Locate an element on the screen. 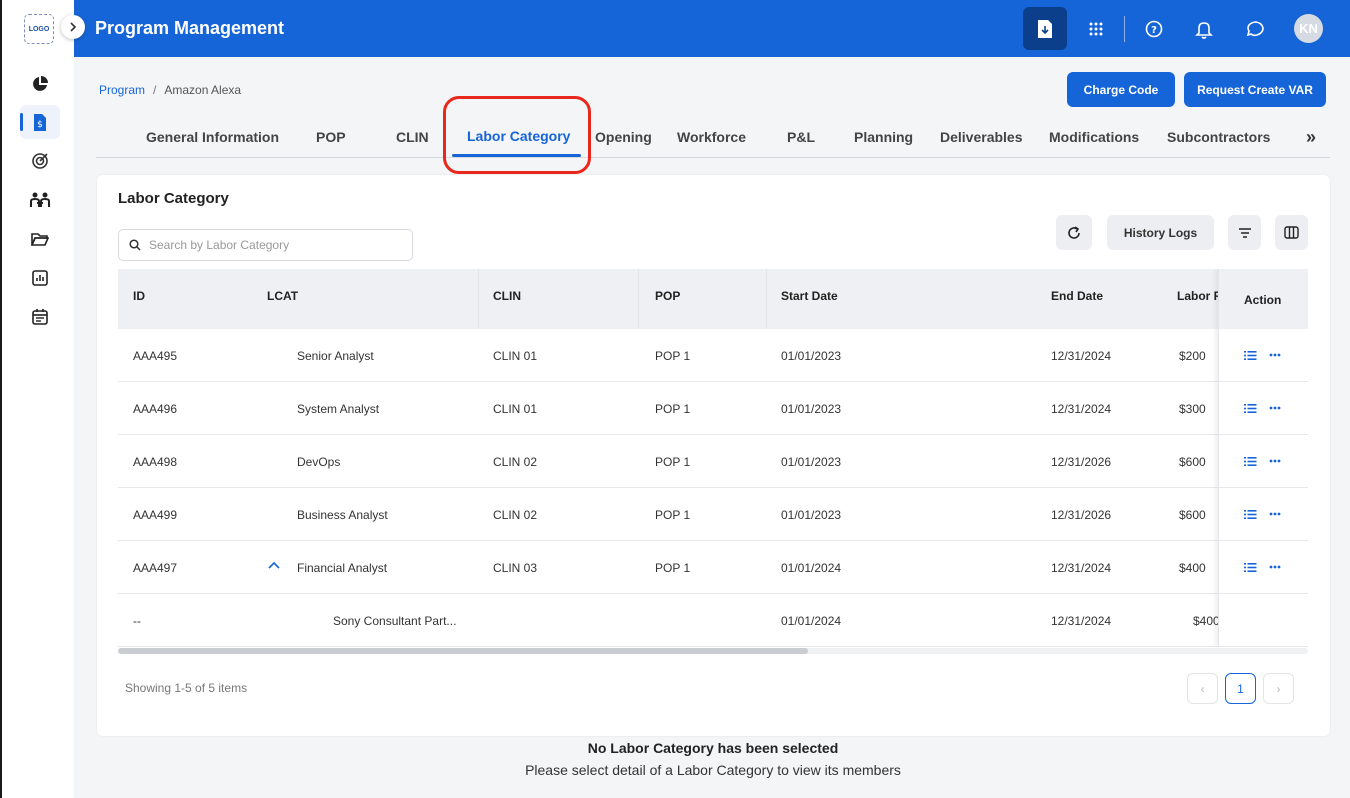 The image size is (1350, 798). tab-modifications: Modifications is located at coordinates (1094, 137).